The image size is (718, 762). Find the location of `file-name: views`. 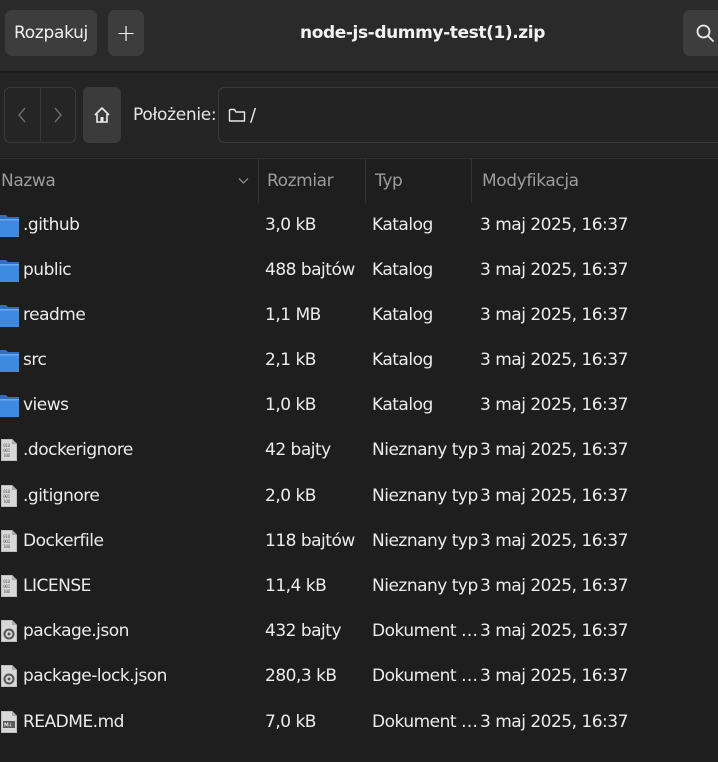

file-name: views is located at coordinates (46, 405).